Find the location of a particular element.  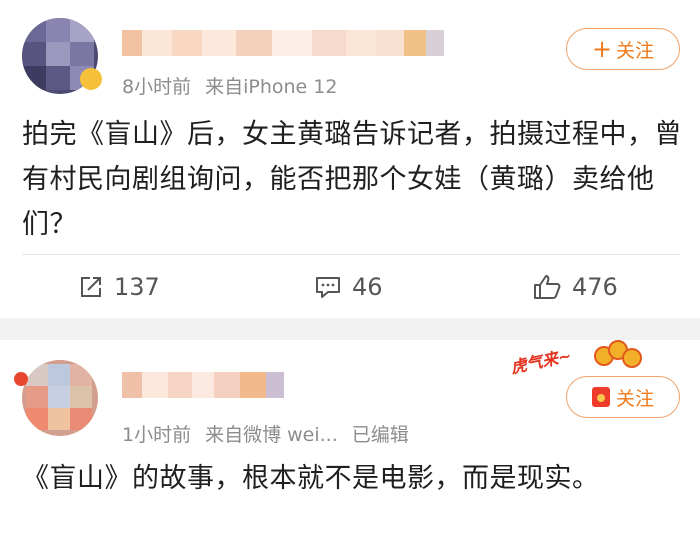

divider is located at coordinates (351, 254).